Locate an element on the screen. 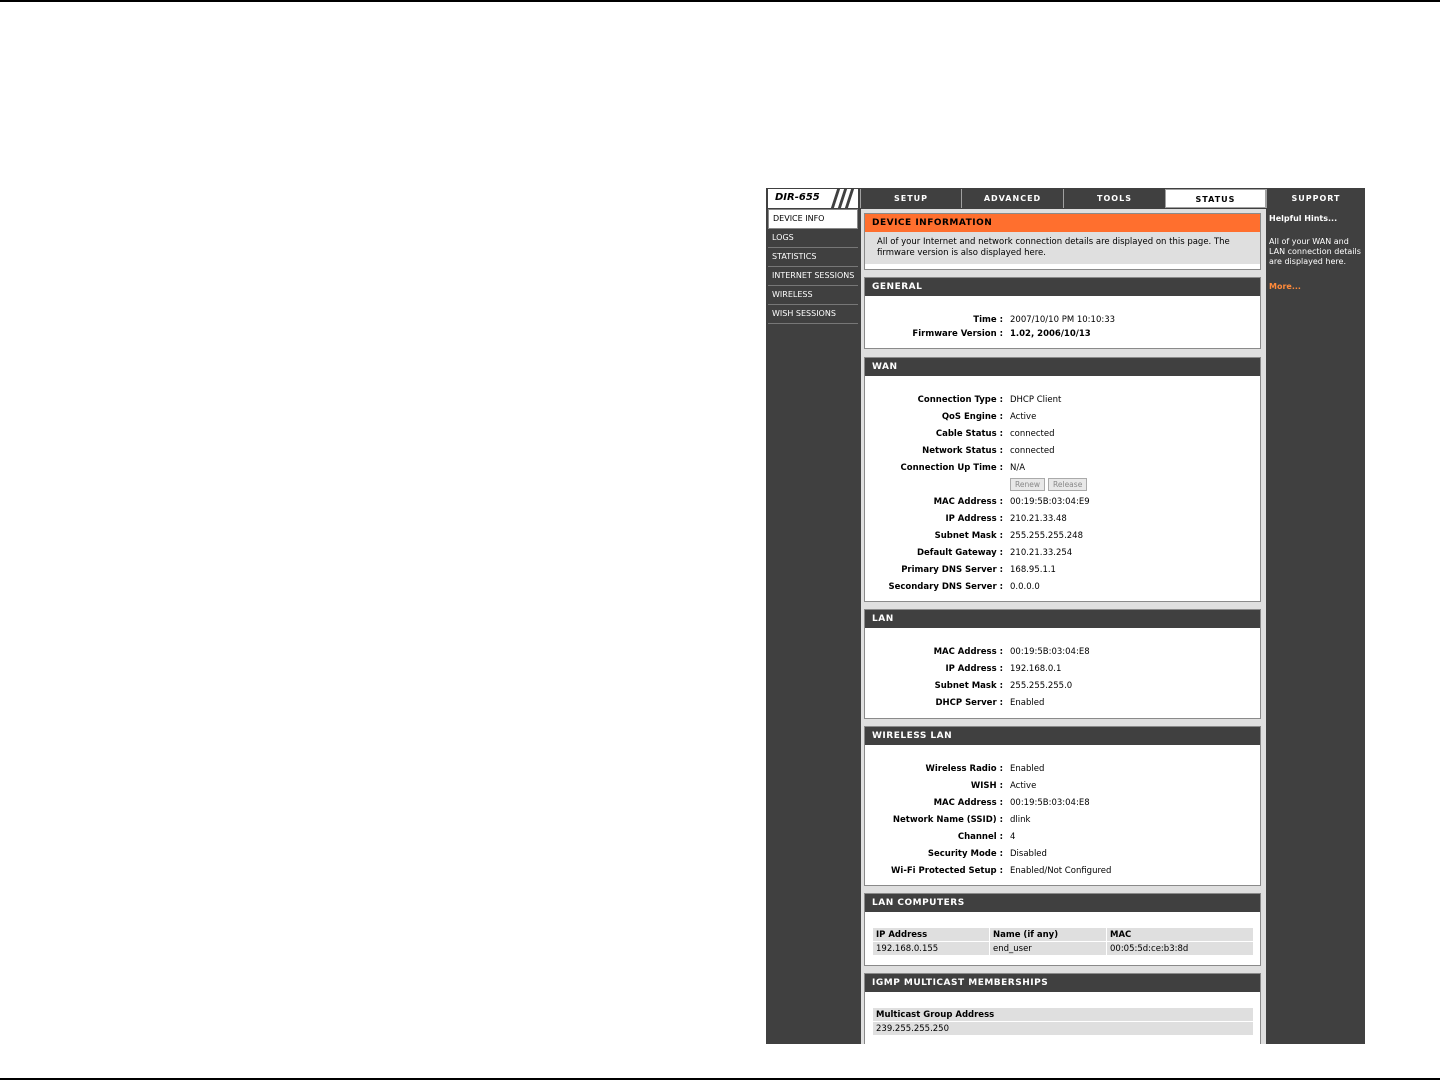 The height and width of the screenshot is (1081, 1440). sidebar-item-logs: LOGS is located at coordinates (813, 238).